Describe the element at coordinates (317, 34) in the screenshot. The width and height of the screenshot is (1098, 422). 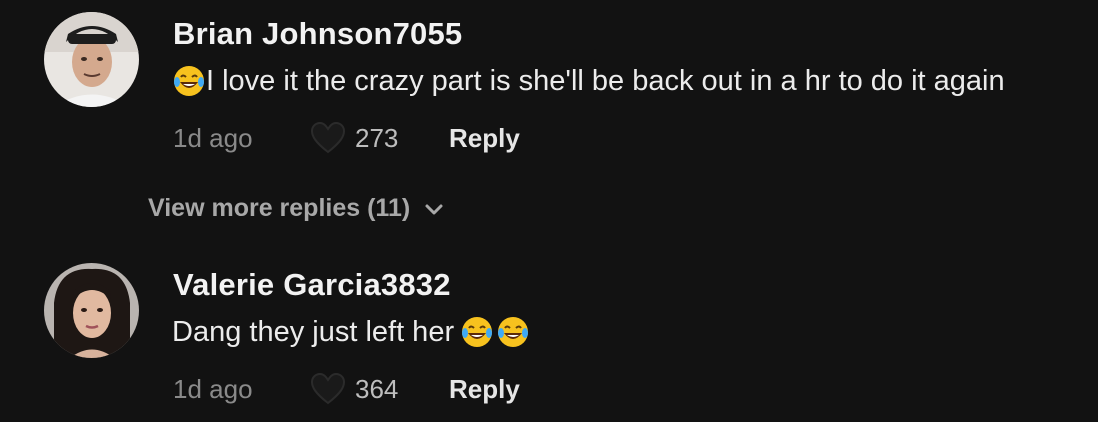
I see `comment-username: Brian Johnson7055` at that location.